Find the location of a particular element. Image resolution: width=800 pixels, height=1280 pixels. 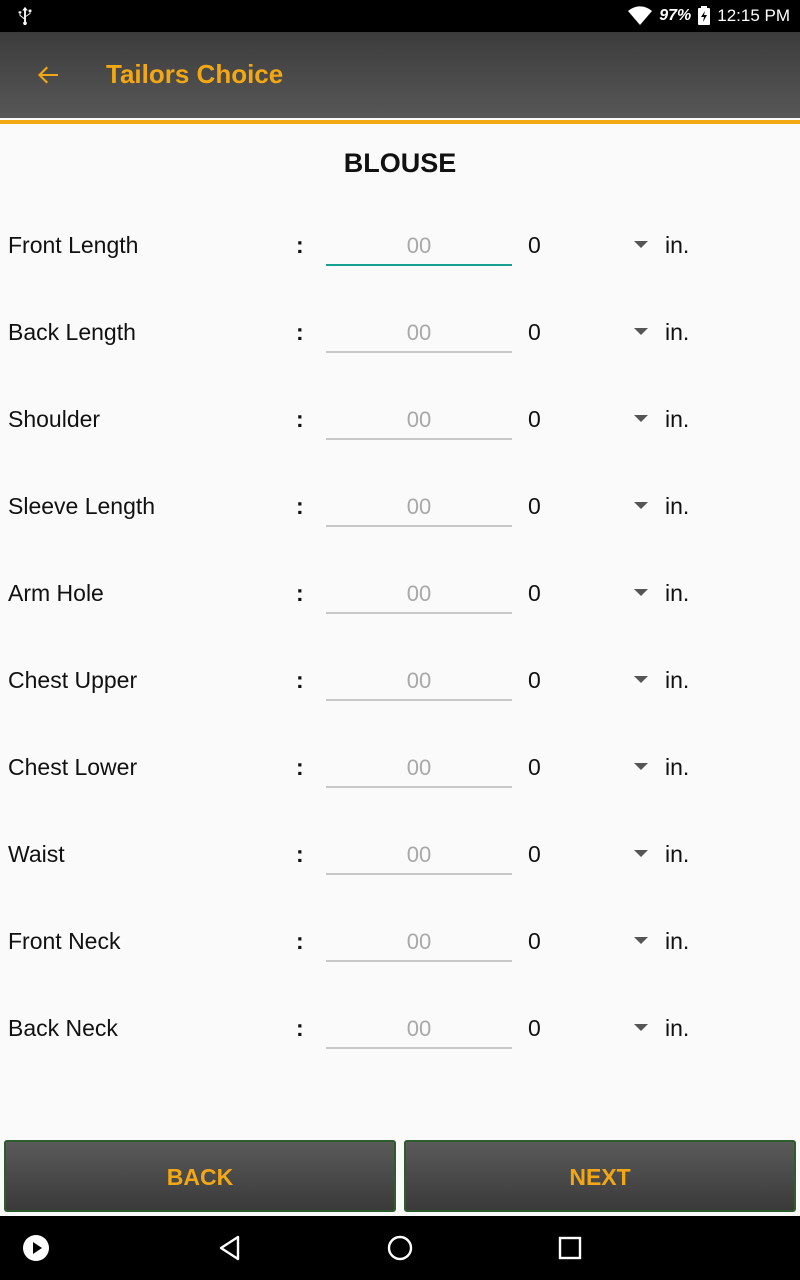

app-bar: Tailors Choice is located at coordinates (400, 78).